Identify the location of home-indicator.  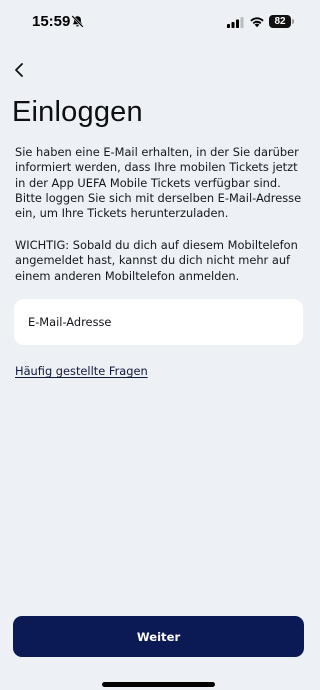
(158, 684).